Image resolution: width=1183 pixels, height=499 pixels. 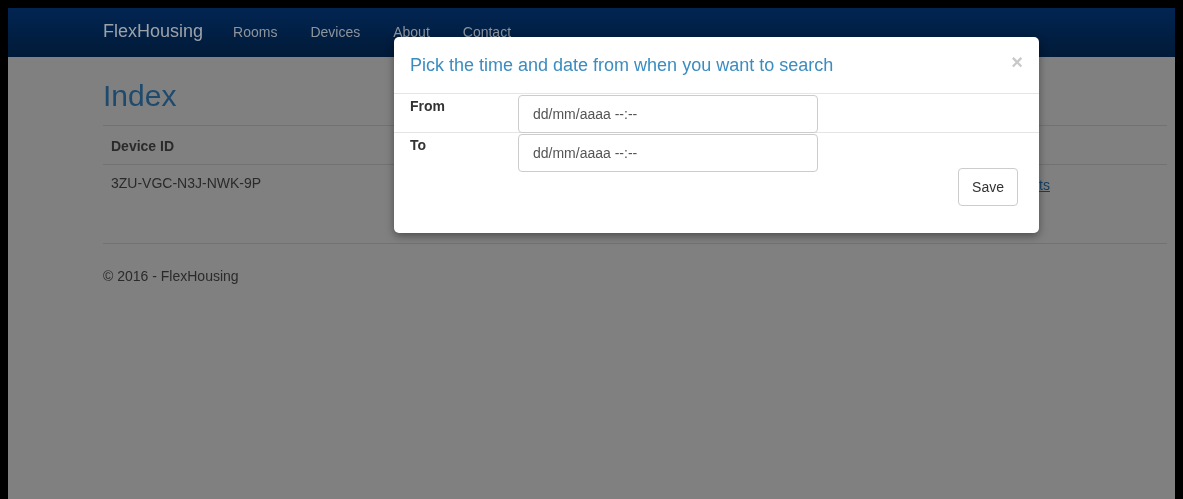 What do you see at coordinates (171, 276) in the screenshot?
I see `footer-text: © 2016 - FlexHousing` at bounding box center [171, 276].